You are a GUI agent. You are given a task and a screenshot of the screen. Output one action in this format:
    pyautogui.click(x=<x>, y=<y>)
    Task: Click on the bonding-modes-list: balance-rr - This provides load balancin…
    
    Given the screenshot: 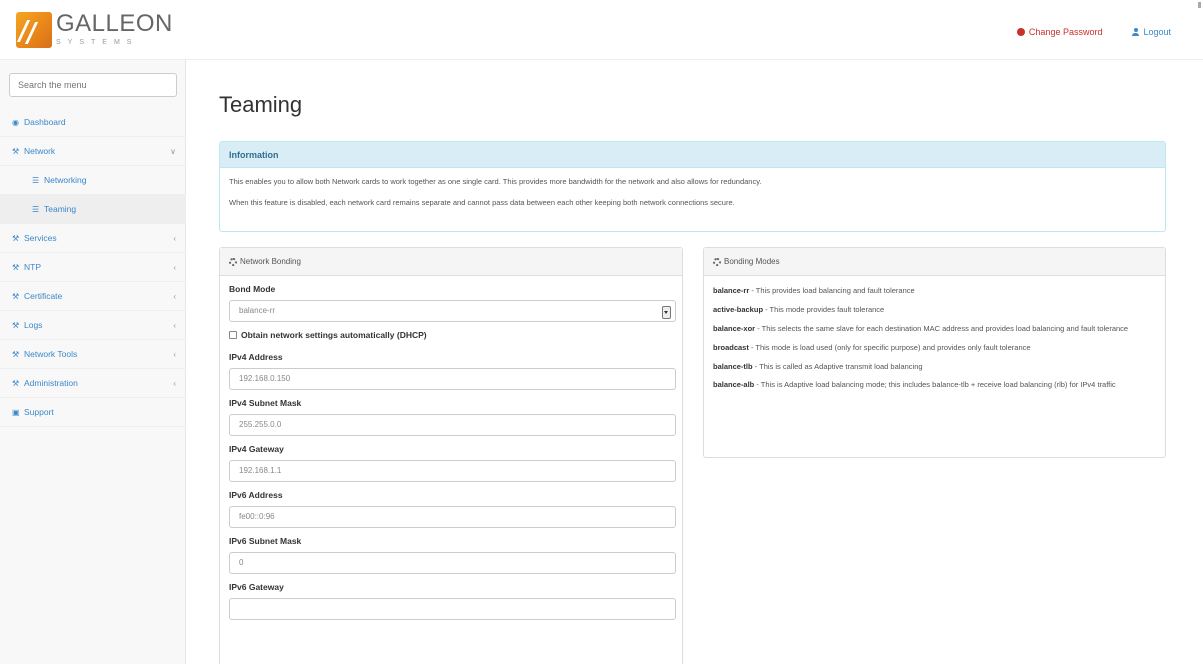 What is the action you would take?
    pyautogui.click(x=934, y=342)
    